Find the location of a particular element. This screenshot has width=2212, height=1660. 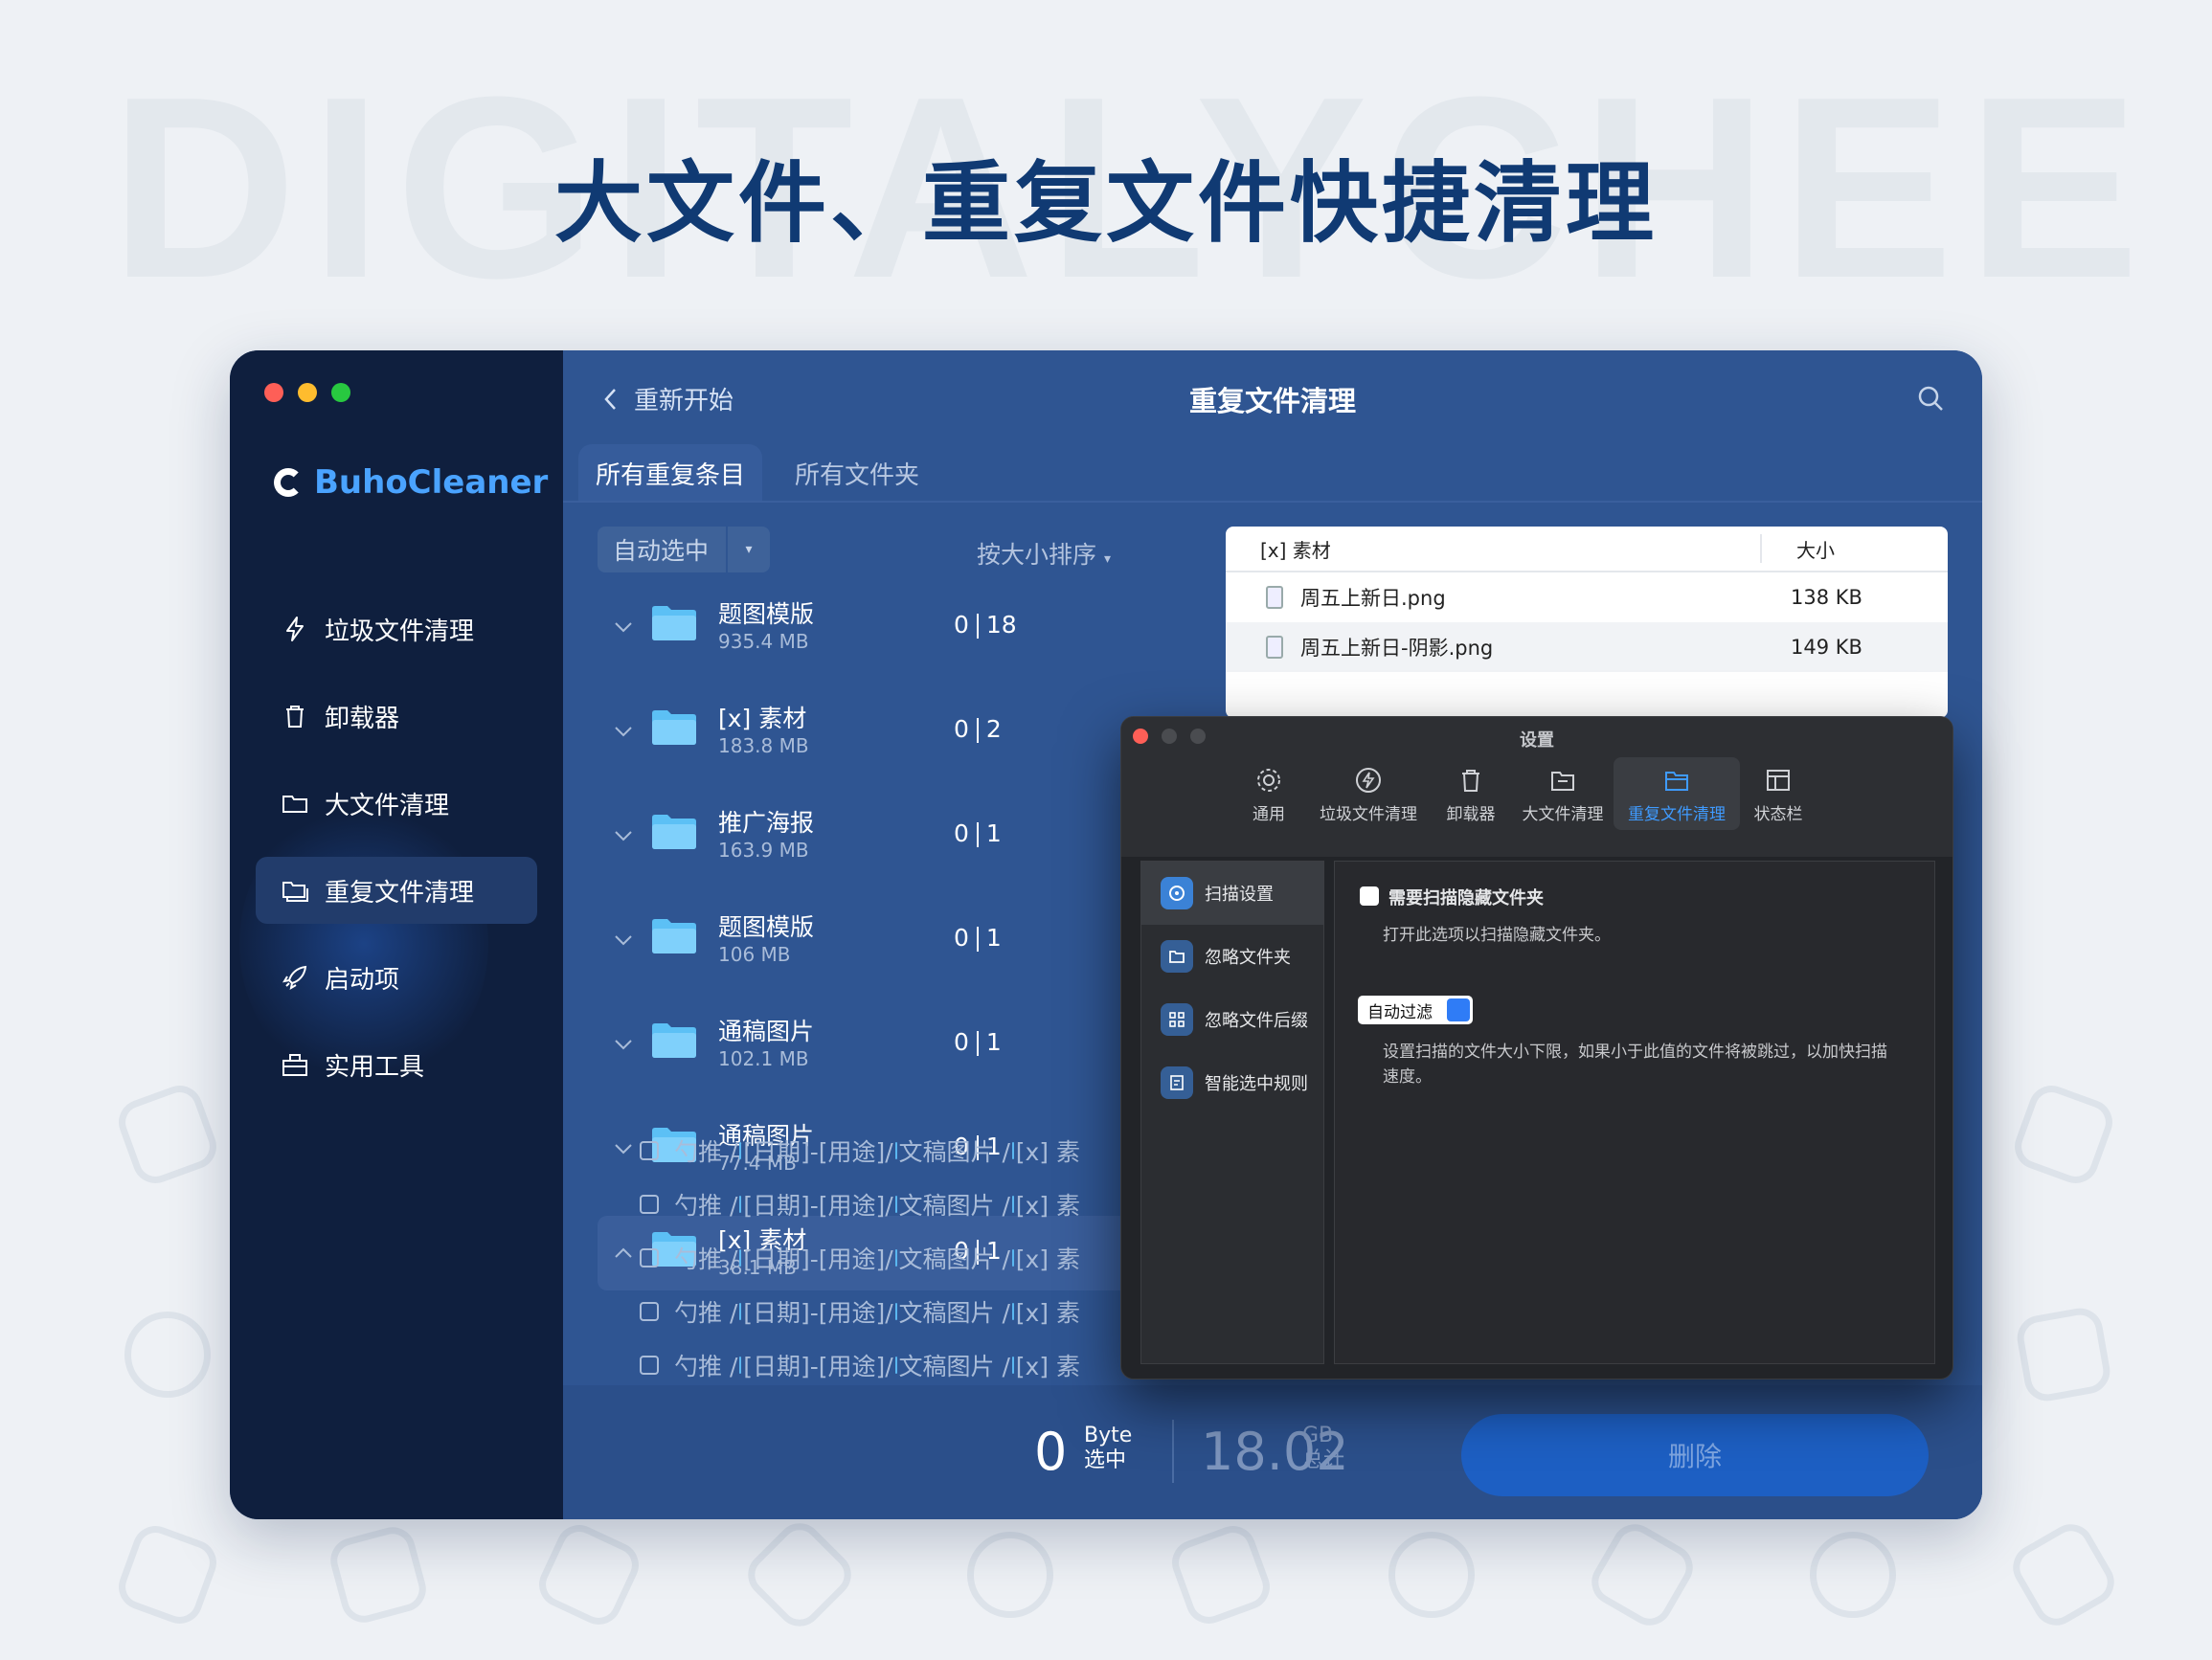

sort-dropdown: 按大小排序 ▾ is located at coordinates (1044, 553).